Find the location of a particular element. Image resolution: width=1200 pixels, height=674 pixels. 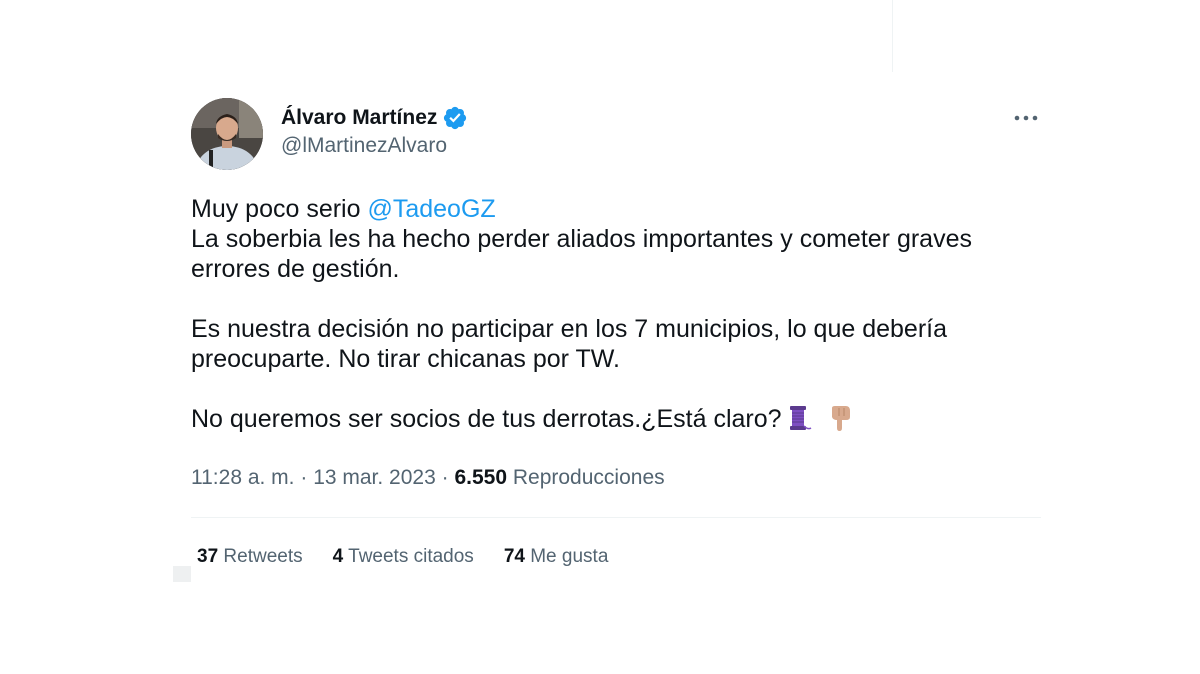

pointing-down-hand-icon is located at coordinates (840, 421).